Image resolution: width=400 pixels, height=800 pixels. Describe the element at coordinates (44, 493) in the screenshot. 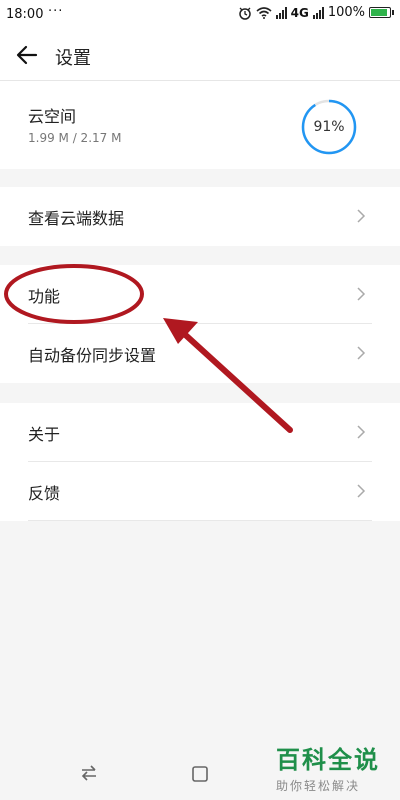

I see `menu-item-label: 反馈` at that location.